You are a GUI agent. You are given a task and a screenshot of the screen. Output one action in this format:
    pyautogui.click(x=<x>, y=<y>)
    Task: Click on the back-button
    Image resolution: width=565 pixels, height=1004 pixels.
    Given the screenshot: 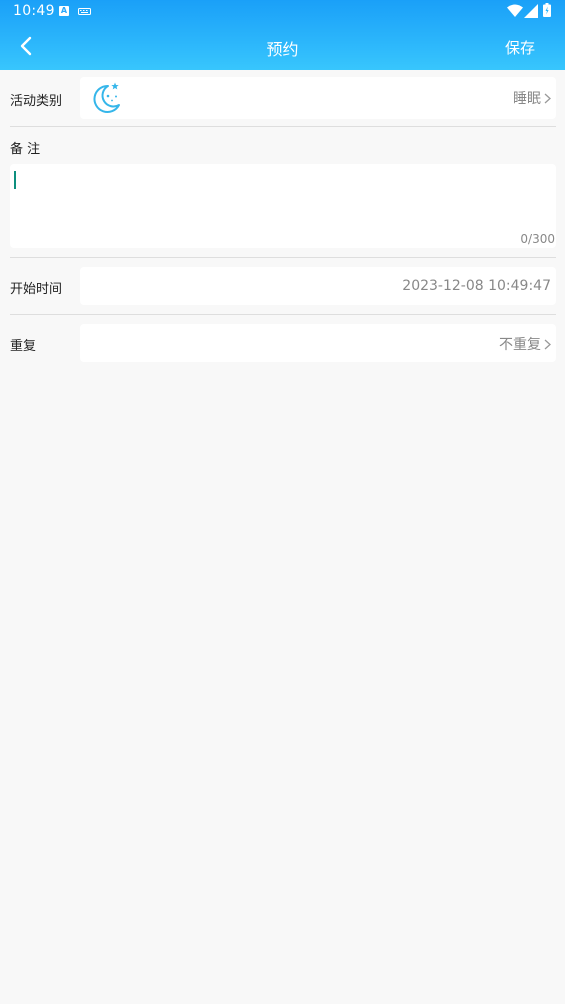 What is the action you would take?
    pyautogui.click(x=27, y=46)
    